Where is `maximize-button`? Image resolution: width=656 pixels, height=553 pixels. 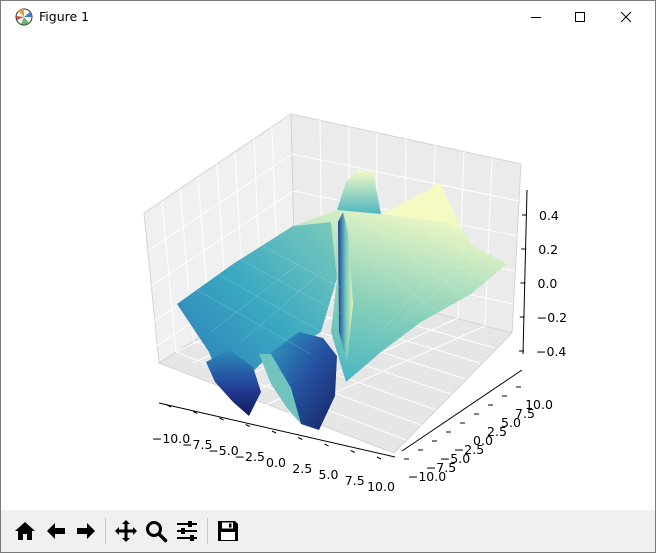 maximize-button is located at coordinates (580, 16).